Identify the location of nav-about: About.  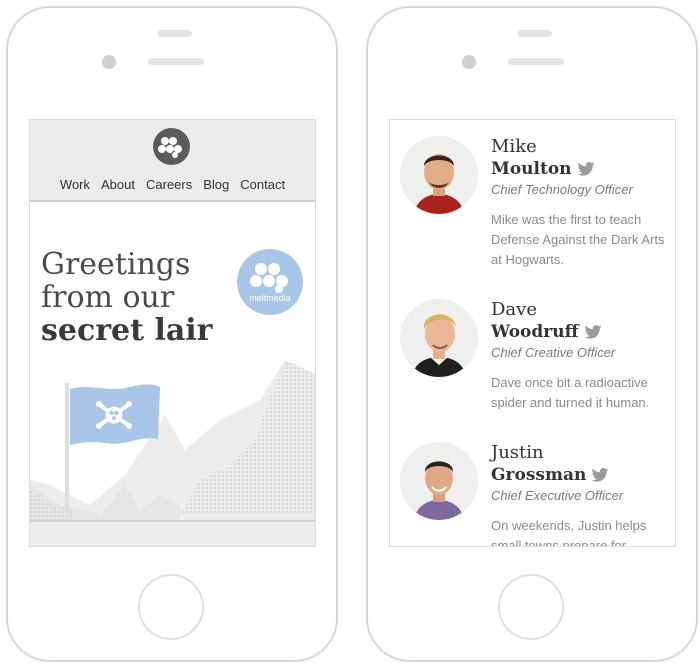
(118, 184).